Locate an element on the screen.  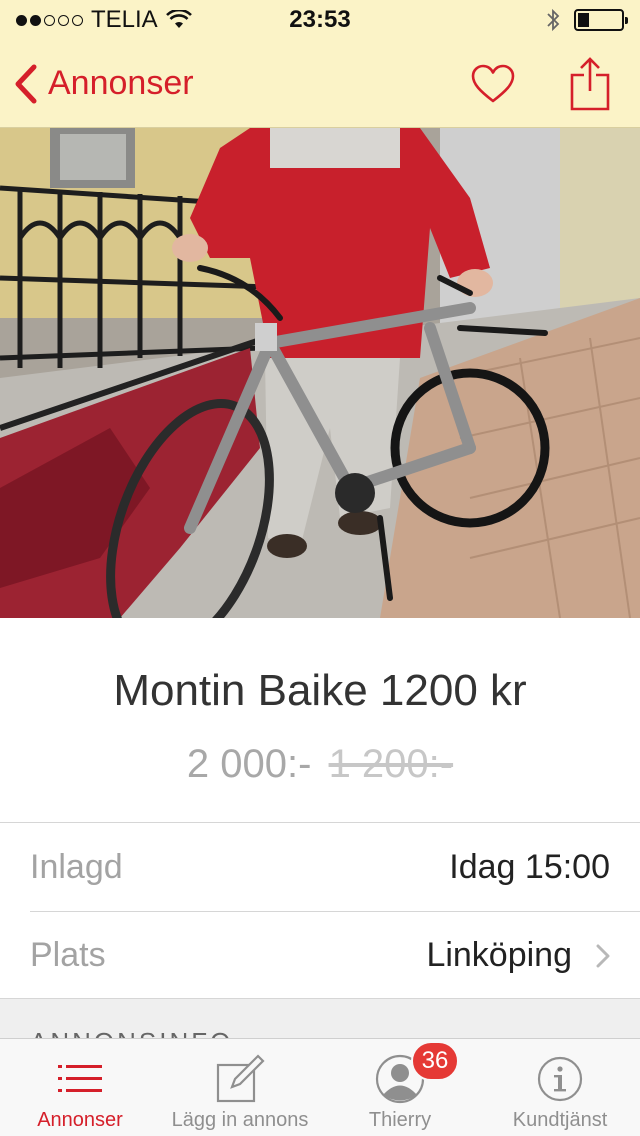
detail-row-posted: Inlagd Idag 15:00 is located at coordinates (335, 867).